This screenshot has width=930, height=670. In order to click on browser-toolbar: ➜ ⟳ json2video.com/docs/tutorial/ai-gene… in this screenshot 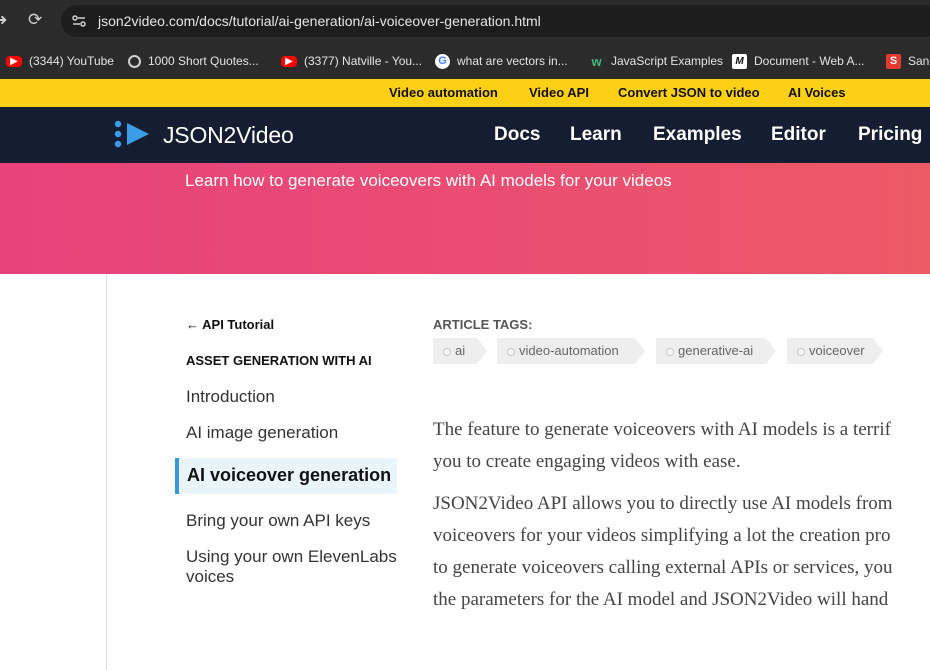, I will do `click(465, 21)`.